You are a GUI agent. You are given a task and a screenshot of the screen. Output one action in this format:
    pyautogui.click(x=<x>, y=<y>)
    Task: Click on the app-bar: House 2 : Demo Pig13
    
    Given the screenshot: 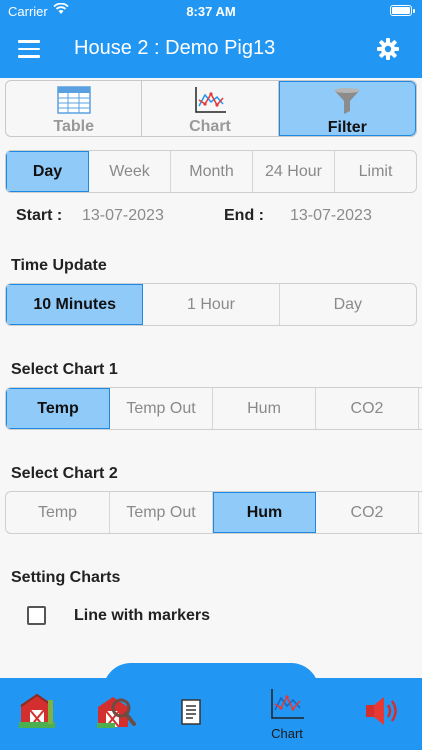 What is the action you would take?
    pyautogui.click(x=211, y=50)
    